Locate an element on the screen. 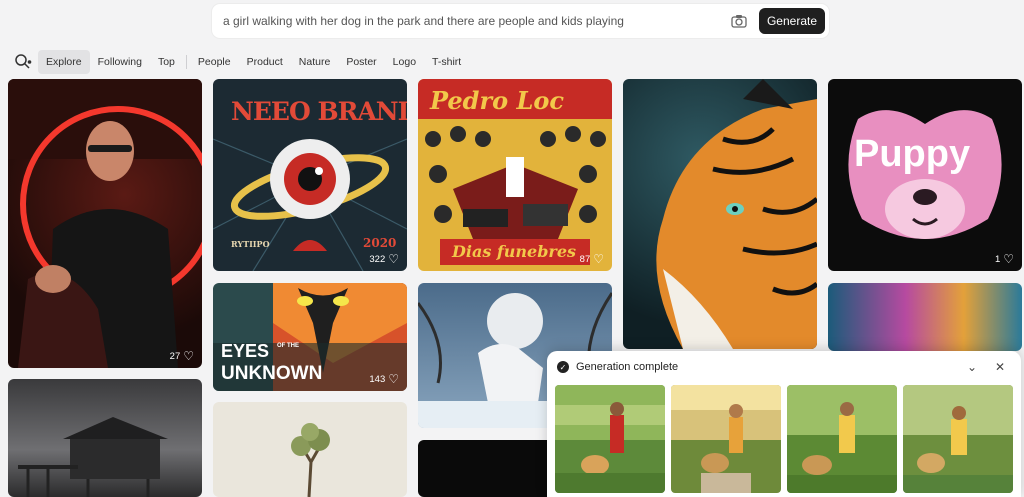 This screenshot has width=1024, height=497. tab-tshirt: T-shirt is located at coordinates (446, 62).